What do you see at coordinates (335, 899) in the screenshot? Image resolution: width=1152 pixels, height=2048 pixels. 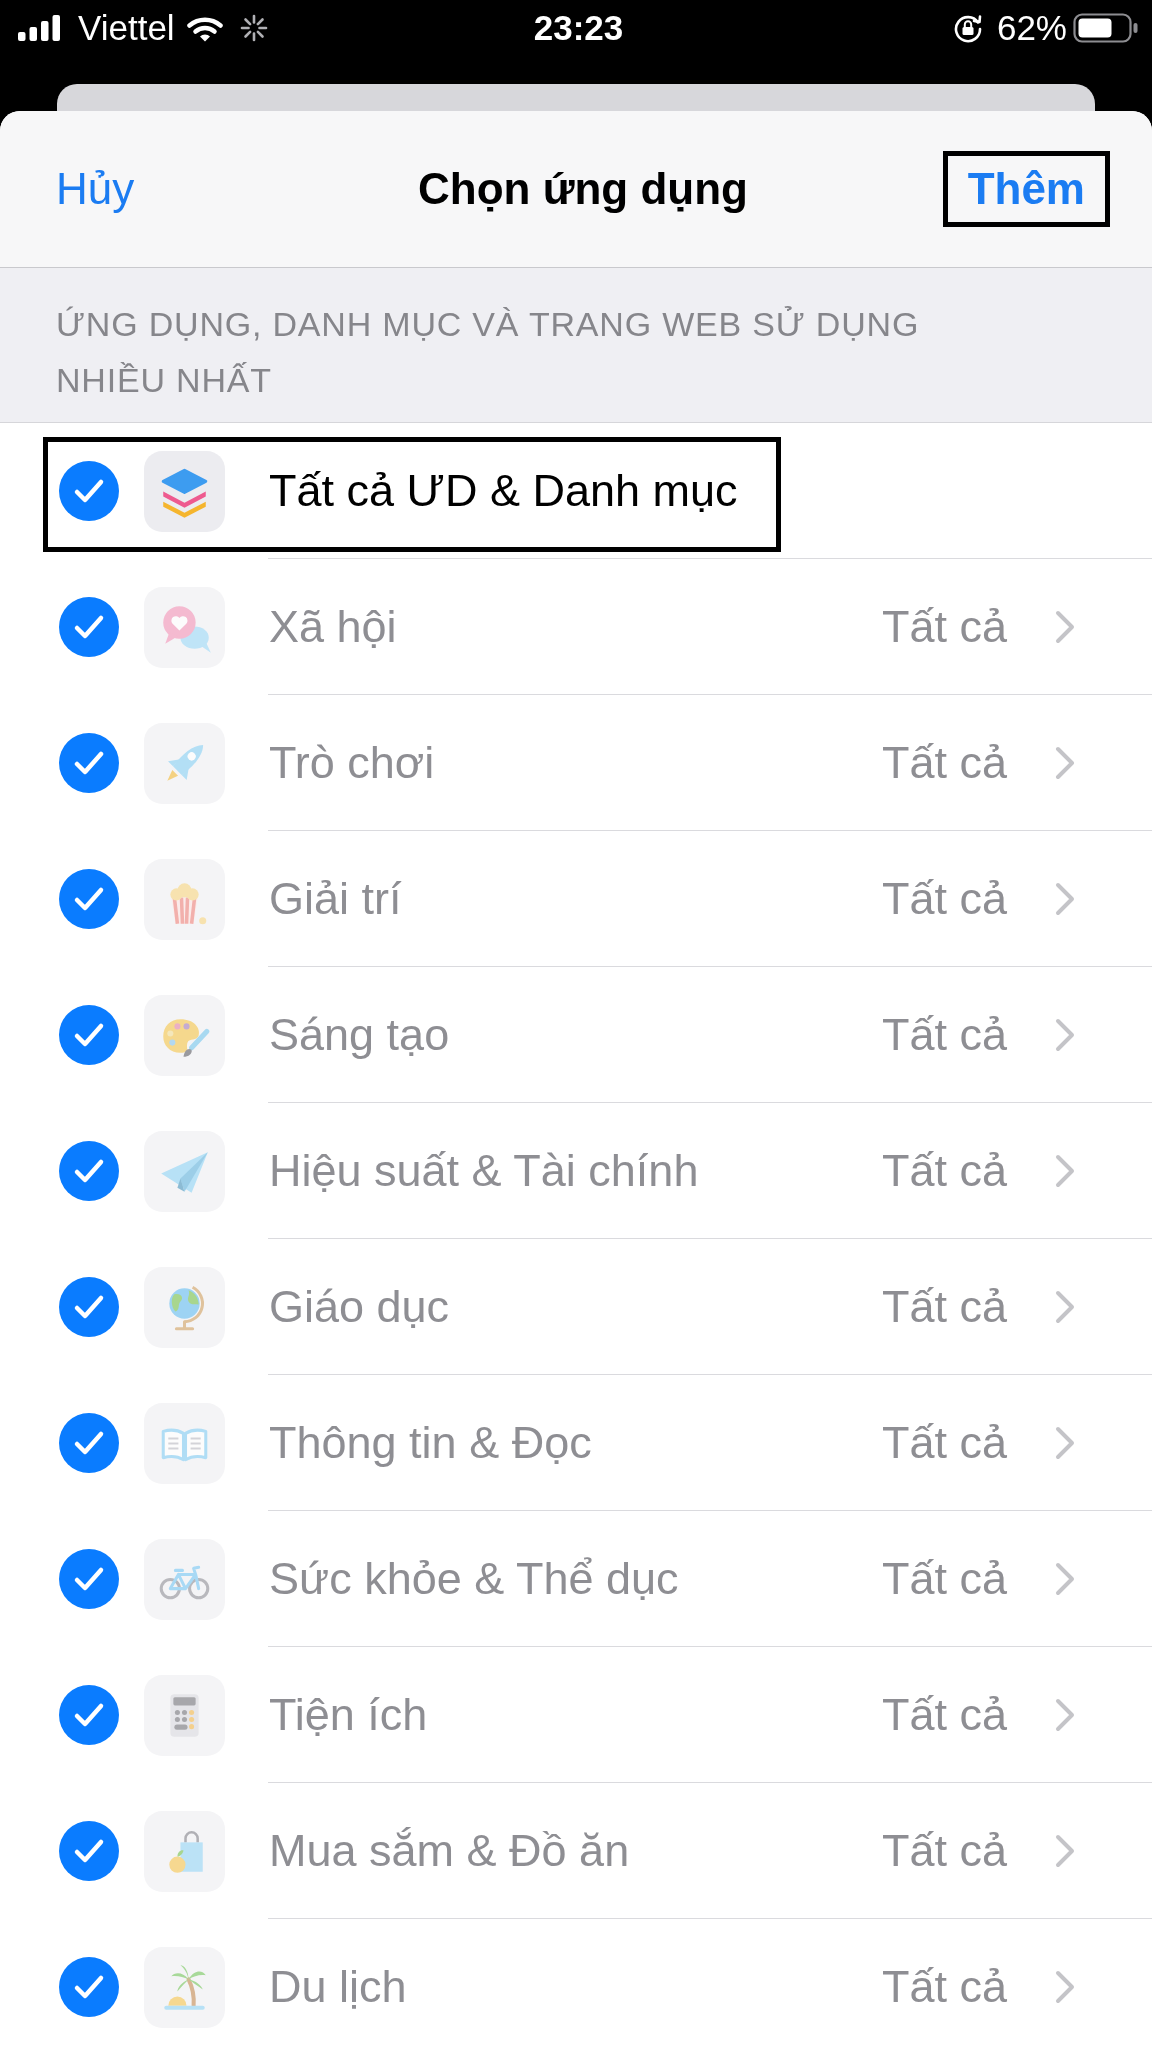 I see `item-label: Giải trí` at bounding box center [335, 899].